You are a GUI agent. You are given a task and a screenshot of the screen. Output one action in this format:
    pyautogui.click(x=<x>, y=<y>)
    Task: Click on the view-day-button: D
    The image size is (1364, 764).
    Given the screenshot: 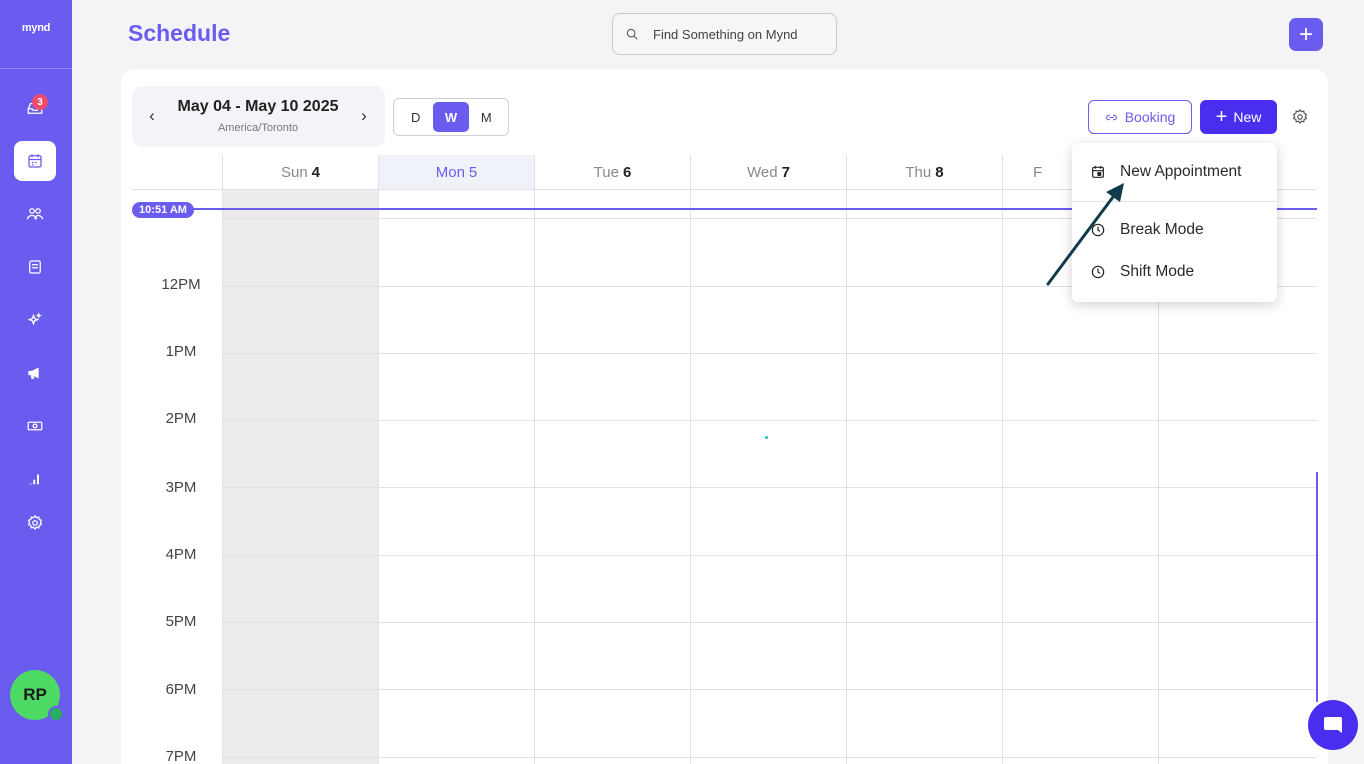 What is the action you would take?
    pyautogui.click(x=415, y=117)
    